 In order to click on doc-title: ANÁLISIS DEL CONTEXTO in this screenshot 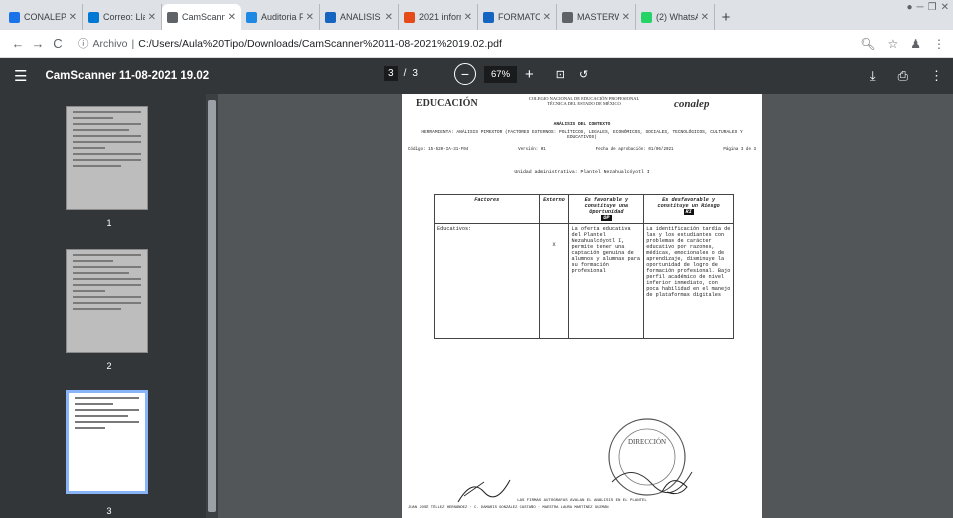, I will do `click(582, 124)`.